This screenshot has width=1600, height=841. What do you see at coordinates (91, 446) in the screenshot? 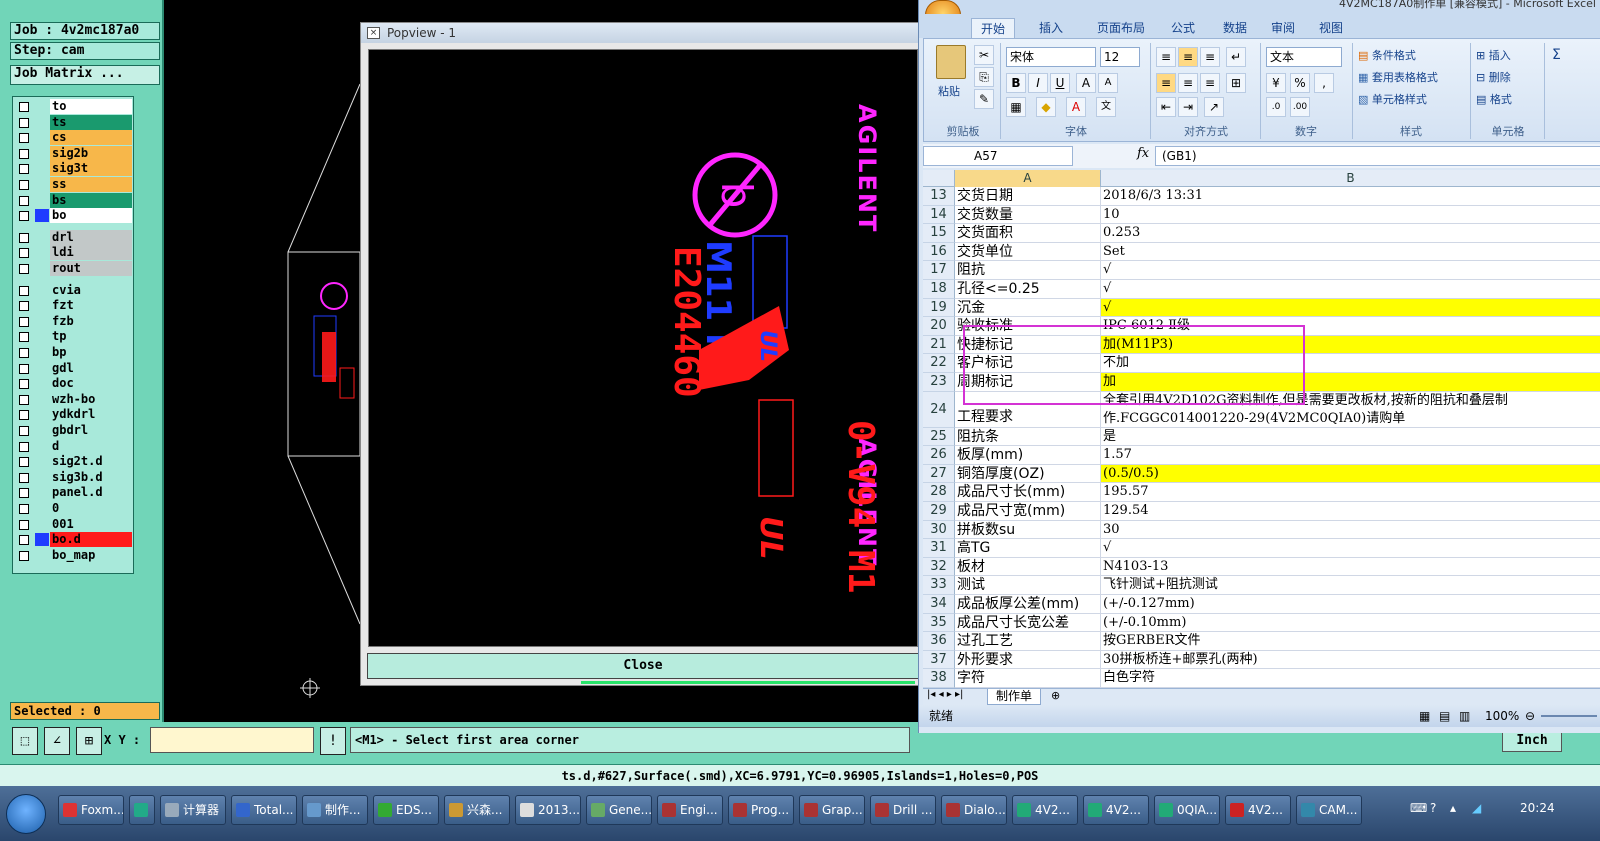
I see `layer-name: d` at bounding box center [91, 446].